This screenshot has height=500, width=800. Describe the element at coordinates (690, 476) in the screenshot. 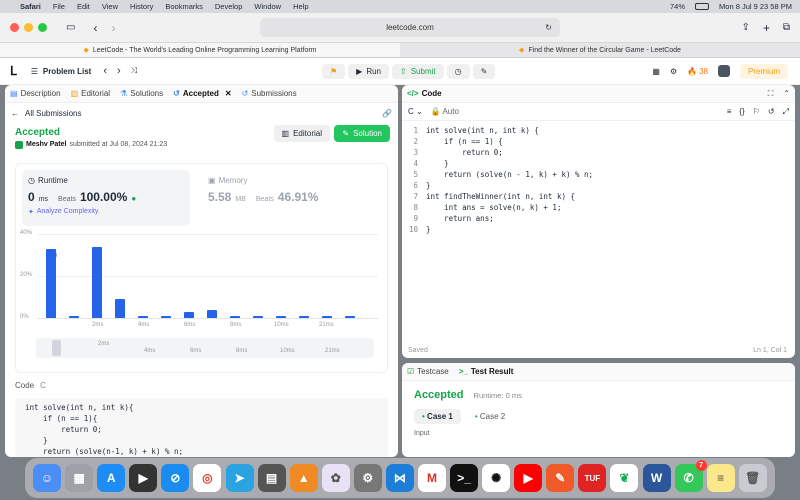

I see `whatsapp-icon: ✆ 7` at that location.